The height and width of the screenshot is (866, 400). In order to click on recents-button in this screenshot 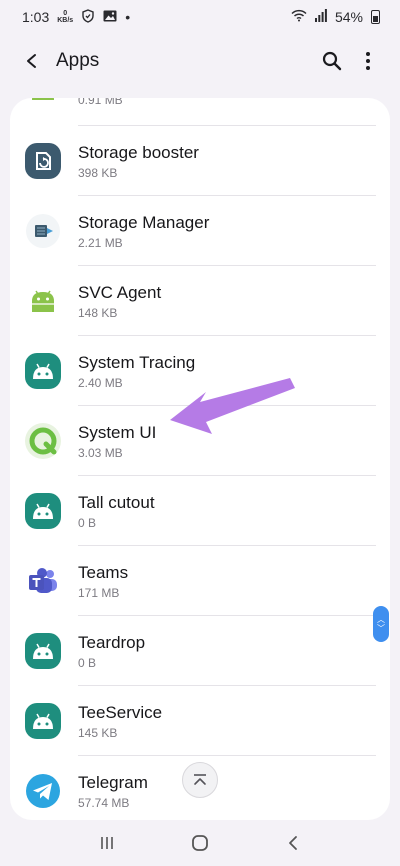, I will do `click(107, 843)`.